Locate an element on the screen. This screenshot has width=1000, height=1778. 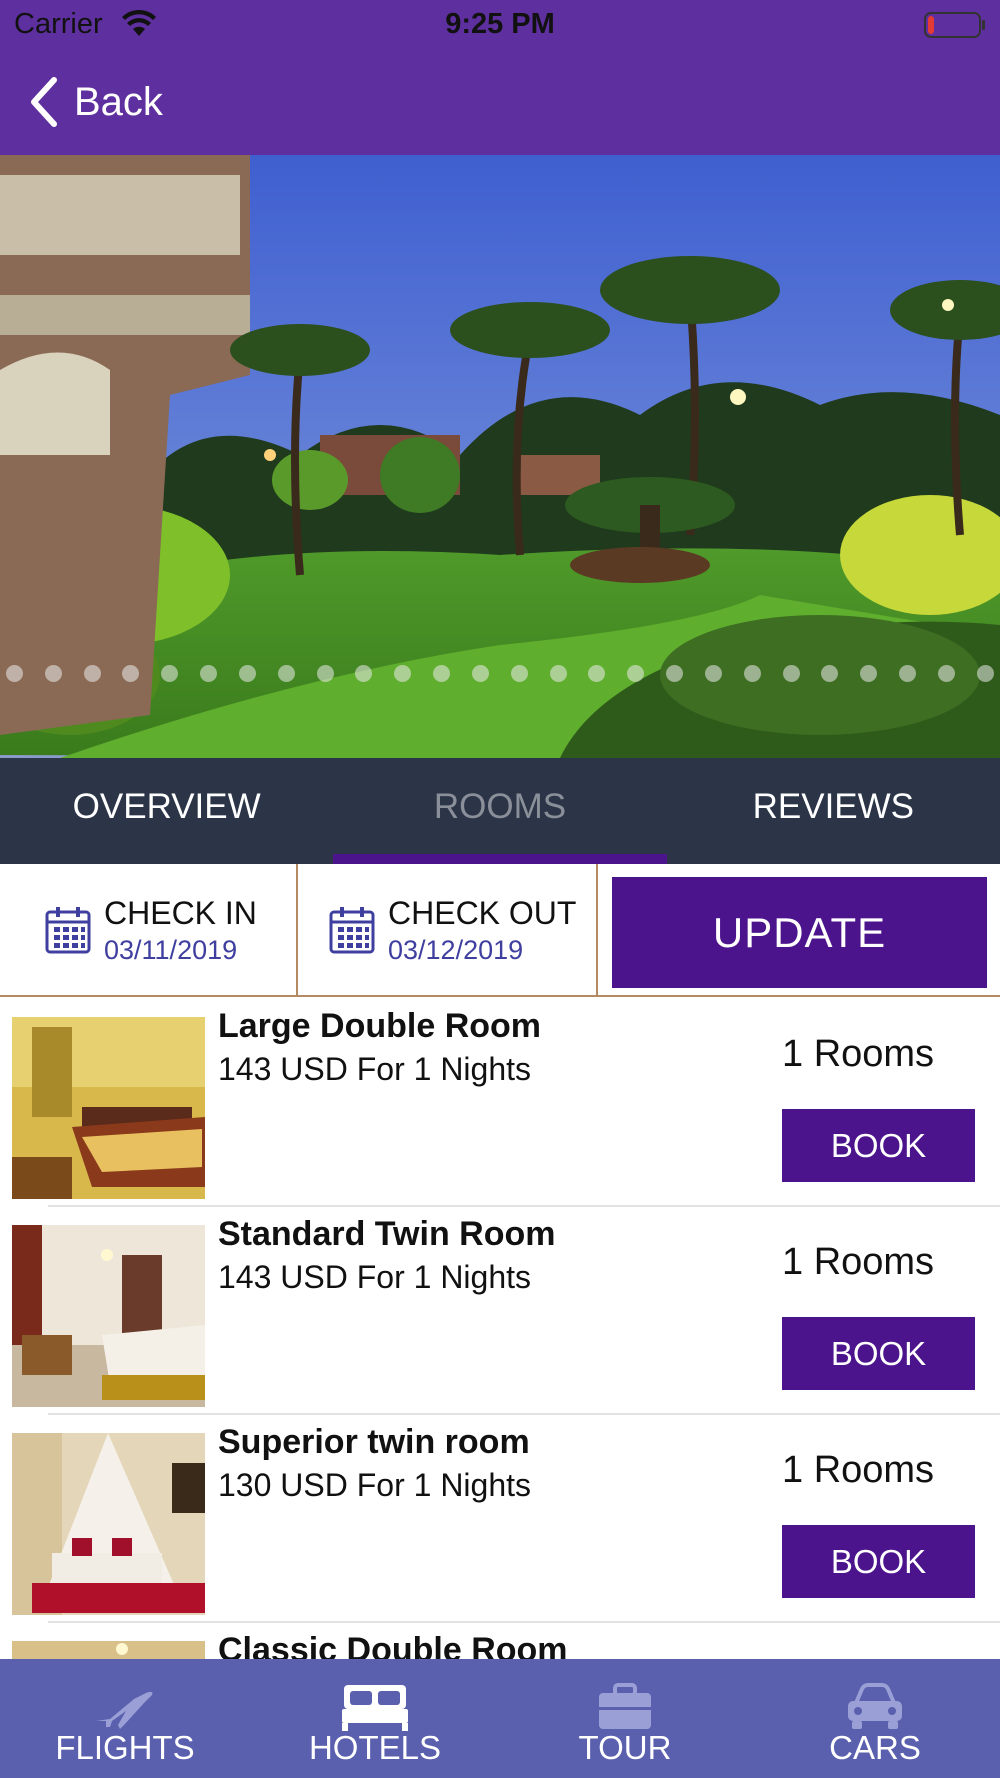
tab-overview: OVERVIEW is located at coordinates (166, 811).